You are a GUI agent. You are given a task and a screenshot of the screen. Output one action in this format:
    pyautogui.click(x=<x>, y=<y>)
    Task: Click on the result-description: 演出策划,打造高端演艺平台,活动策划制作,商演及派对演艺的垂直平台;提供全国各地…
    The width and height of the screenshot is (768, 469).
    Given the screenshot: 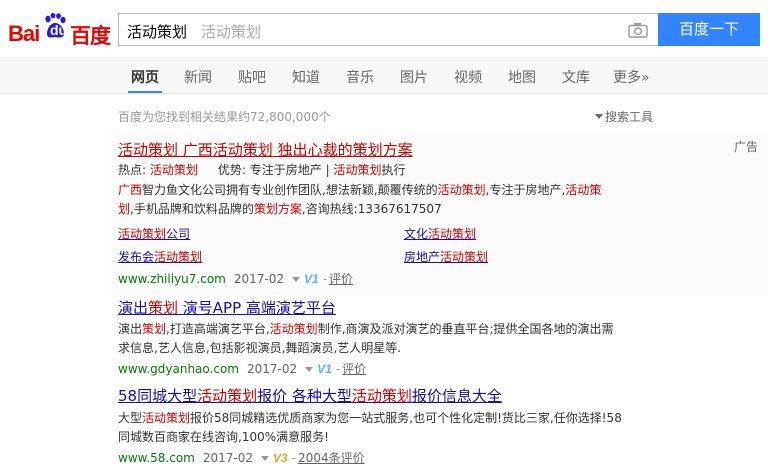 What is the action you would take?
    pyautogui.click(x=366, y=329)
    